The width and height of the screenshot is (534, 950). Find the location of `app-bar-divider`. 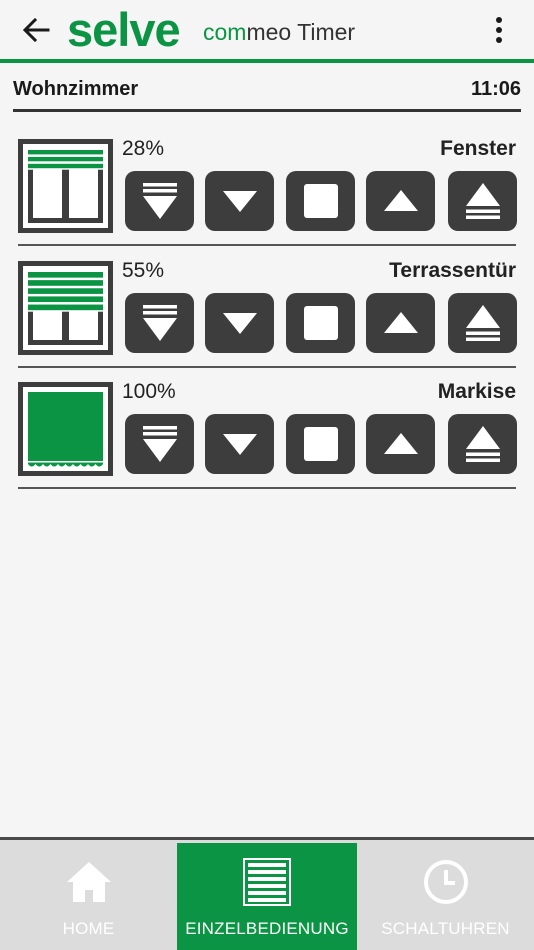

app-bar-divider is located at coordinates (267, 61).